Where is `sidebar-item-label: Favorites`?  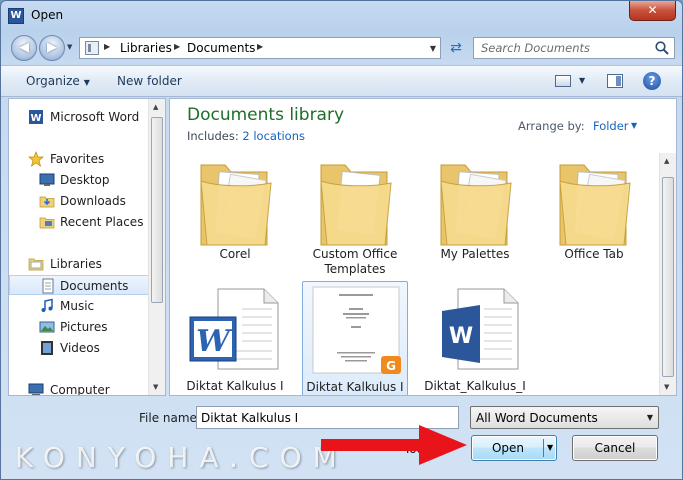
sidebar-item-label: Favorites is located at coordinates (77, 159).